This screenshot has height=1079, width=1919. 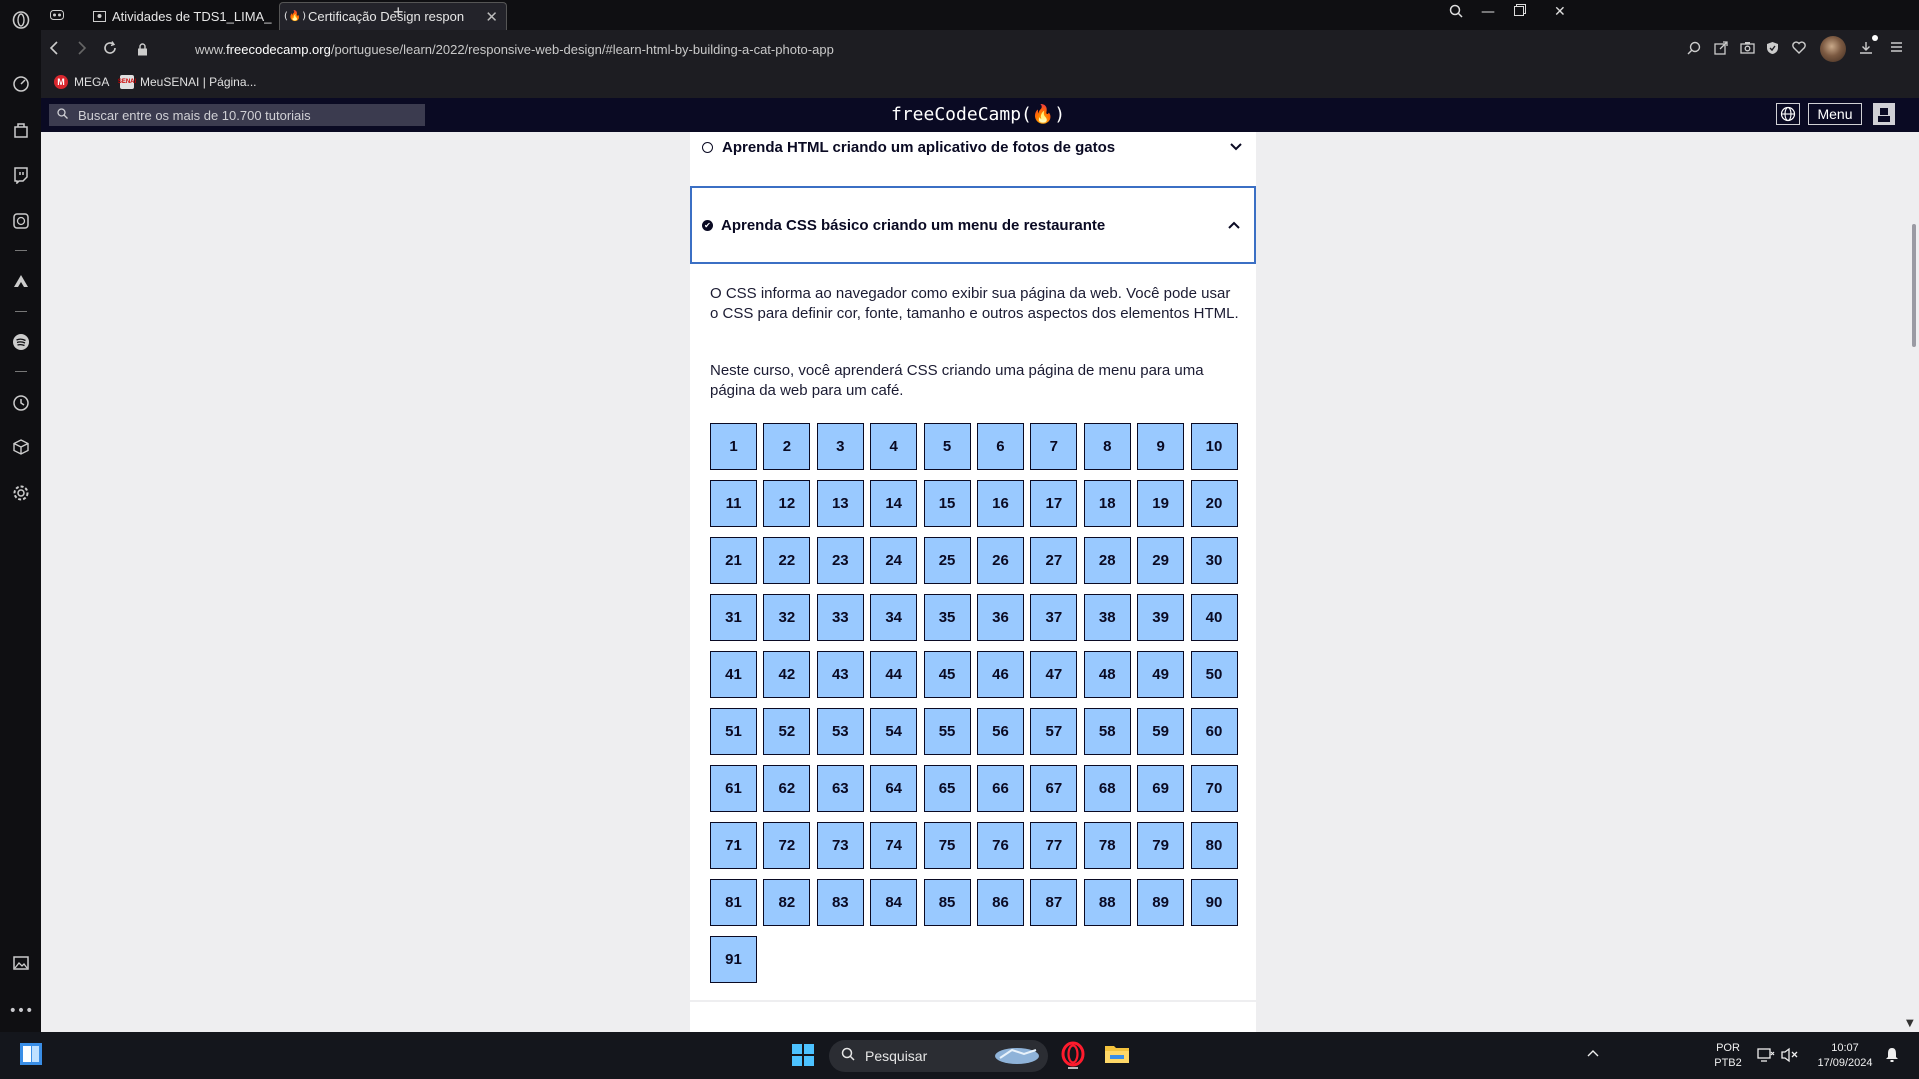 I want to click on step-button: 65, so click(x=947, y=788).